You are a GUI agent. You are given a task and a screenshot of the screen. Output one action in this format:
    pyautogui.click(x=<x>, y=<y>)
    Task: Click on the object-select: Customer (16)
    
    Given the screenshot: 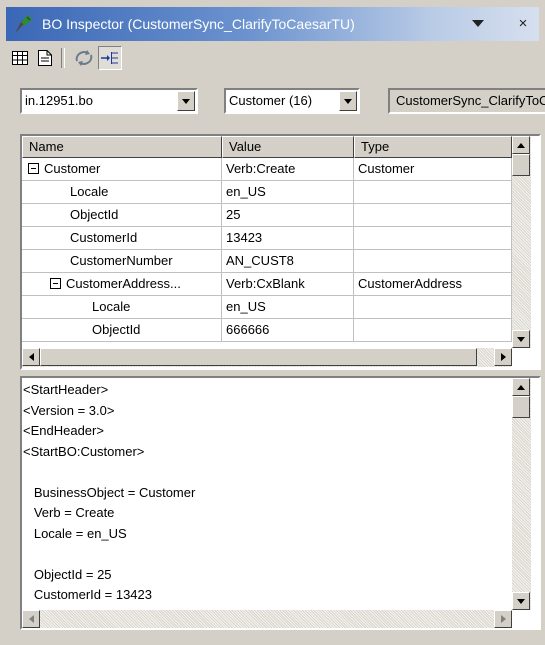 What is the action you would take?
    pyautogui.click(x=292, y=101)
    